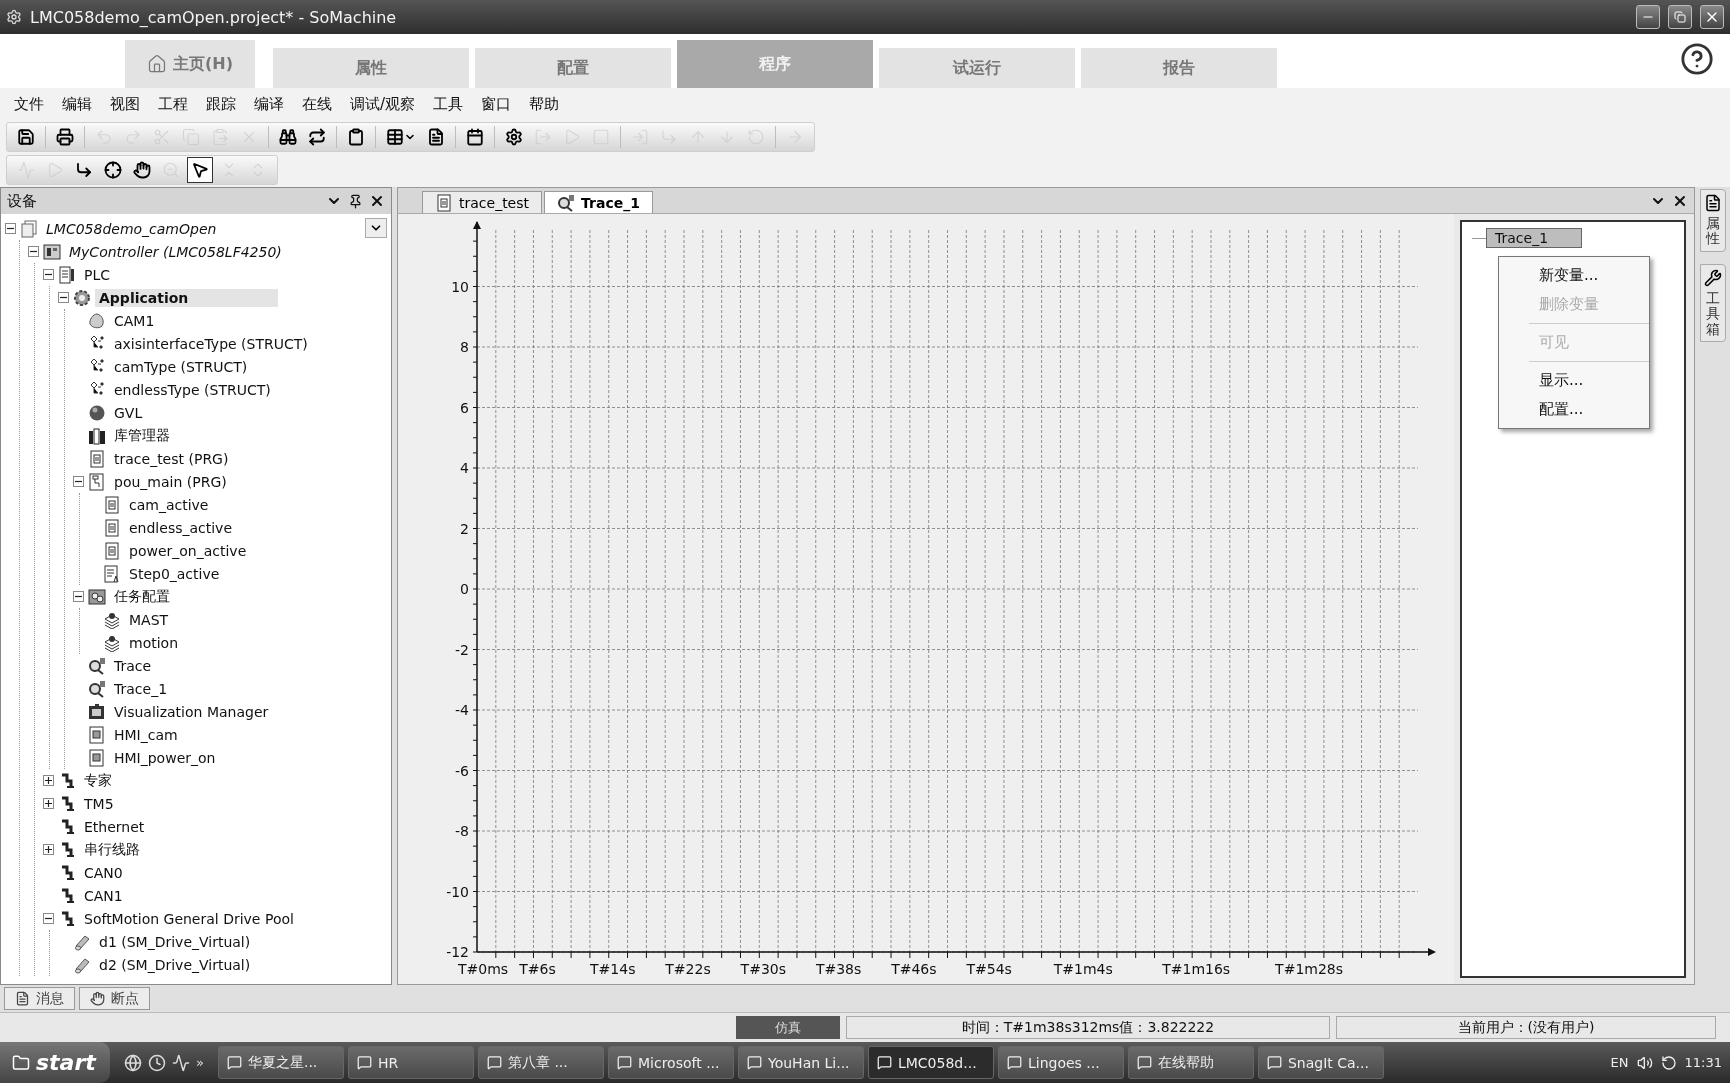  I want to click on axis-label: T#0ms, so click(483, 969).